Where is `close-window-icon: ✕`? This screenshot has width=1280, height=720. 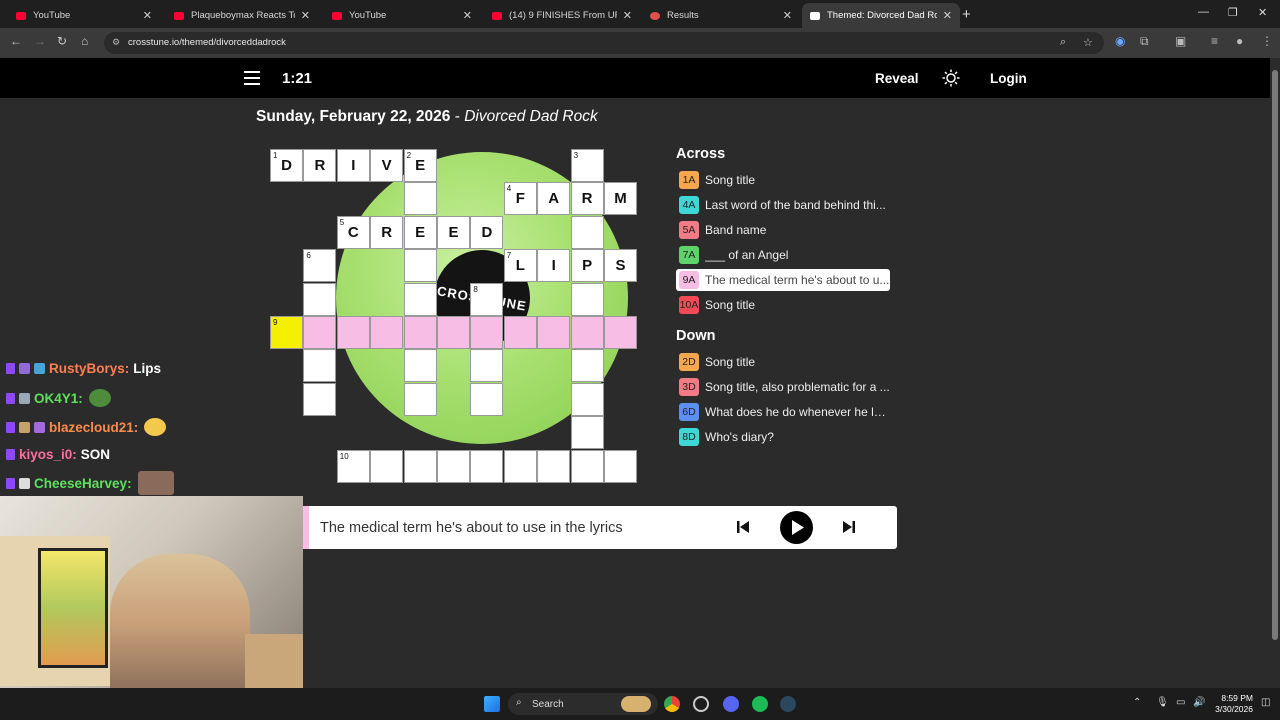
close-window-icon: ✕ is located at coordinates (1262, 12).